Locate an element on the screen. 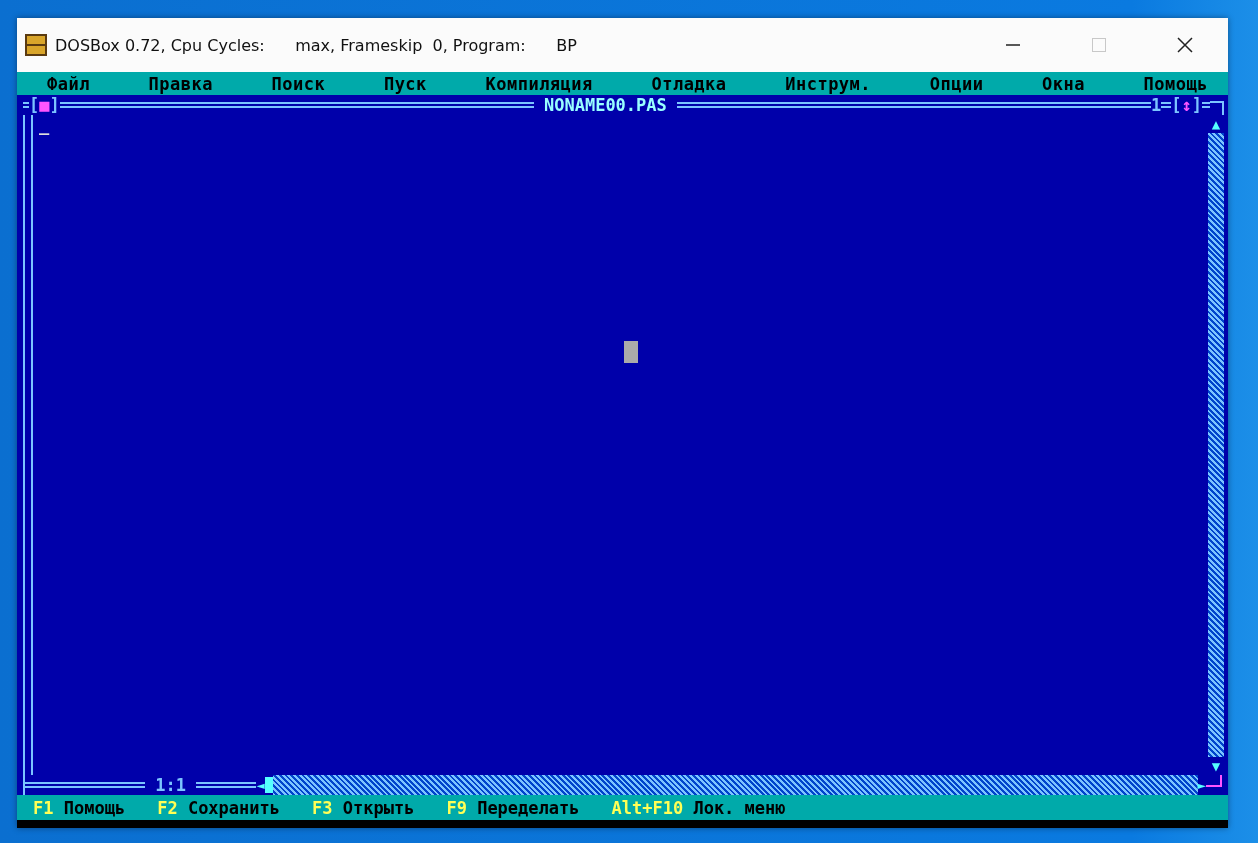  menu-item: Компиляция is located at coordinates (539, 83).